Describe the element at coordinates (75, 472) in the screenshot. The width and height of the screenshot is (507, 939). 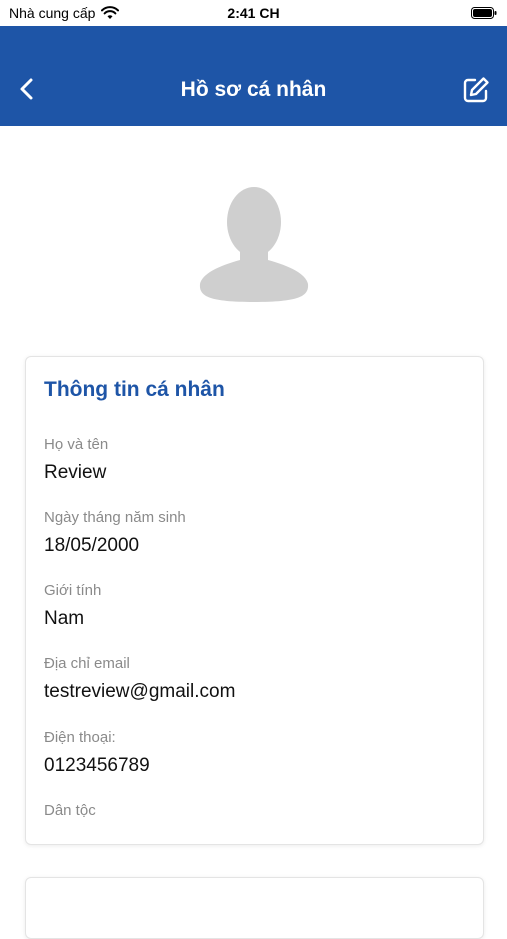
I see `fullname-value: Review` at that location.